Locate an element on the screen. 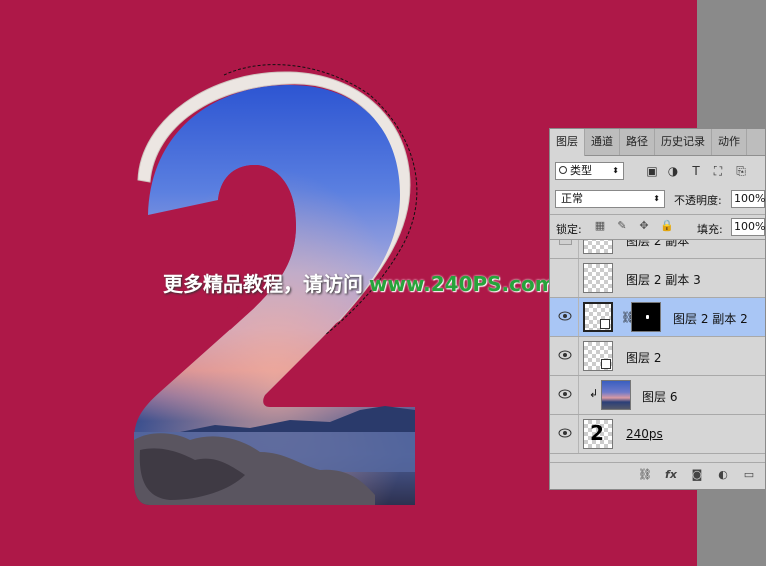 The height and width of the screenshot is (566, 766). panel-tabs: 图层 通道 路径 历史记录 动作 is located at coordinates (657, 142).